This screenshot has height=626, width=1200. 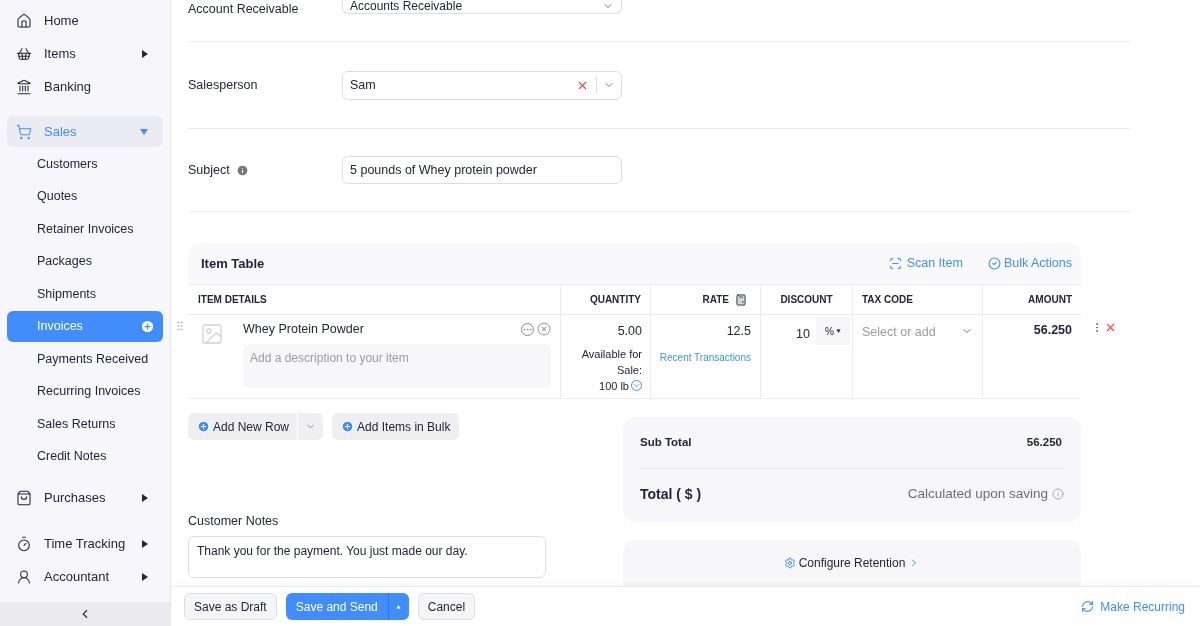 What do you see at coordinates (85, 294) in the screenshot?
I see `sidebar-subitem: Shipments` at bounding box center [85, 294].